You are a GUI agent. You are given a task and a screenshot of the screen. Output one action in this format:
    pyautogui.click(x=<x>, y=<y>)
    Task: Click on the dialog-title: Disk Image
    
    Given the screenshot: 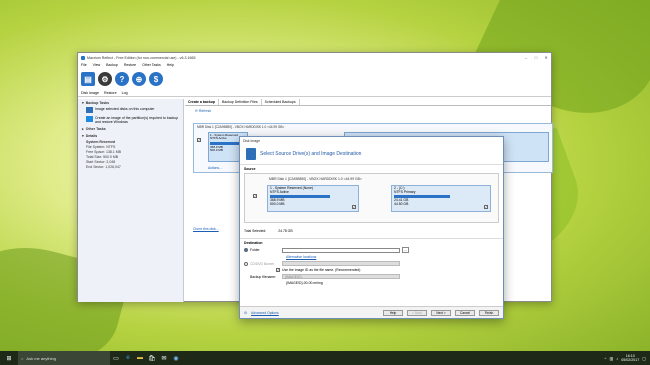 What is the action you would take?
    pyautogui.click(x=251, y=140)
    